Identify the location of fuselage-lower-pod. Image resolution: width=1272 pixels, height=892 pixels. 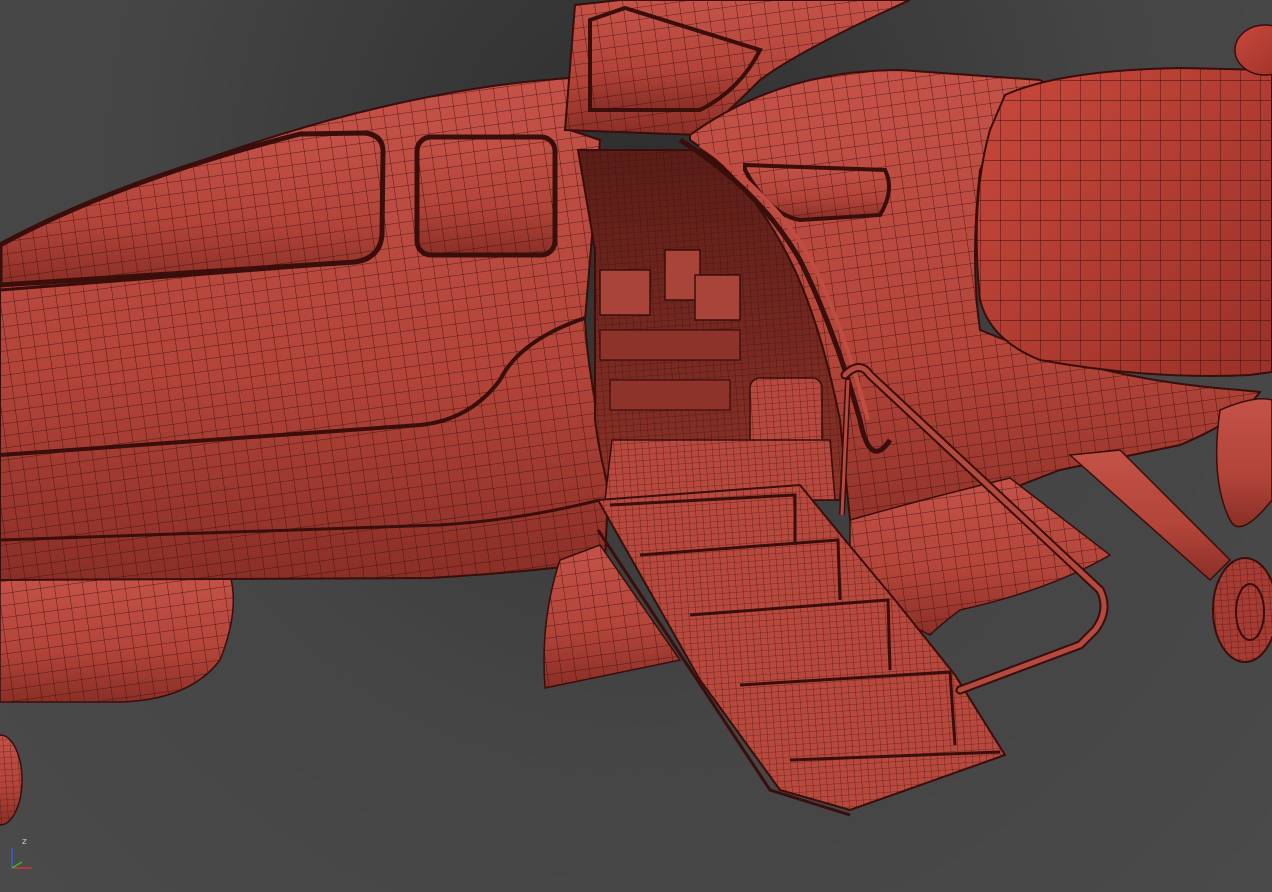
(117, 638).